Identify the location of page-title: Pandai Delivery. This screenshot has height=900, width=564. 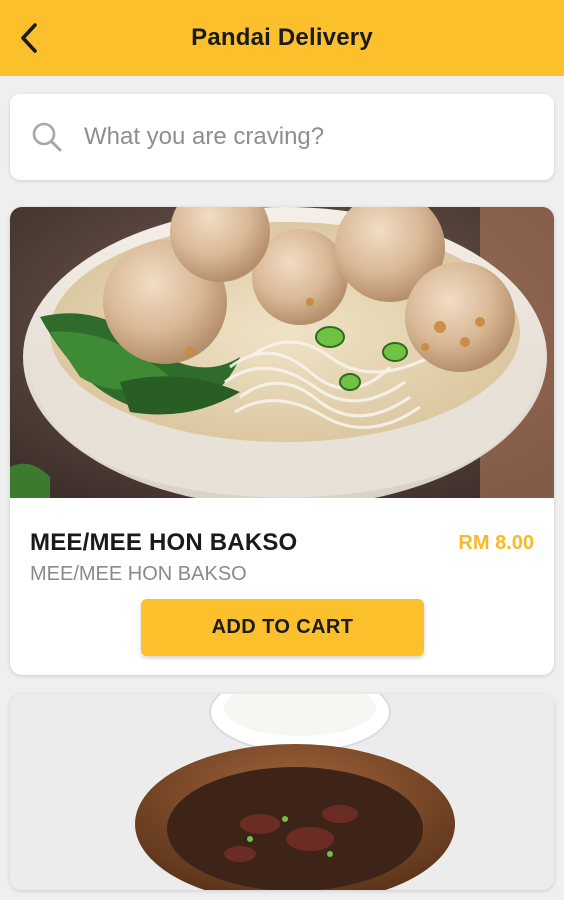
(282, 37).